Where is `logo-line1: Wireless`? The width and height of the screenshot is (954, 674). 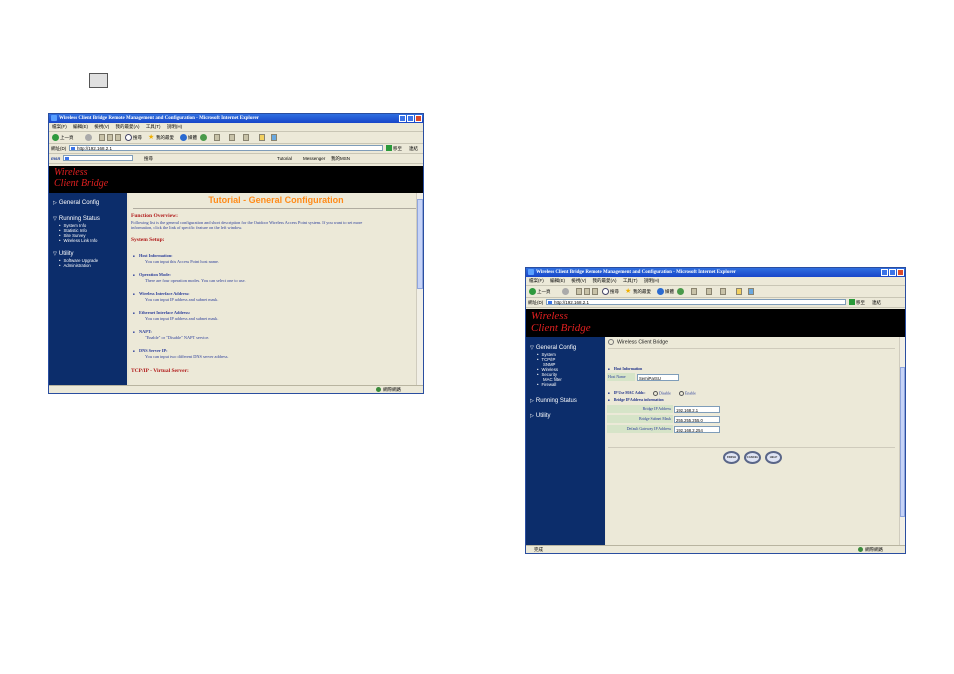
logo-line1: Wireless is located at coordinates (549, 316).